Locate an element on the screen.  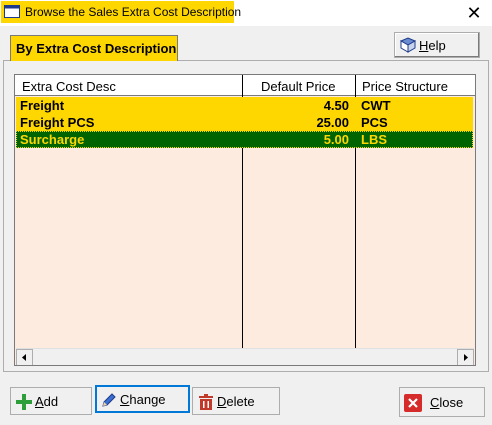
table-row-selected: Surcharge 5.00 LBS is located at coordinates (244, 139).